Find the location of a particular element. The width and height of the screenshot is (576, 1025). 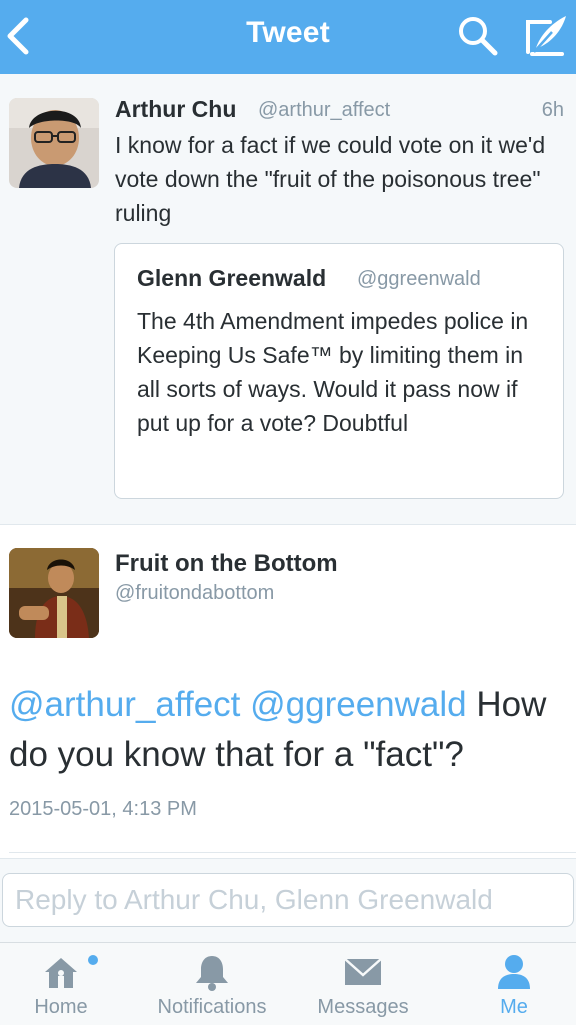

tweet-timestamp: 2015-05-01, 4:13 PM is located at coordinates (103, 809).